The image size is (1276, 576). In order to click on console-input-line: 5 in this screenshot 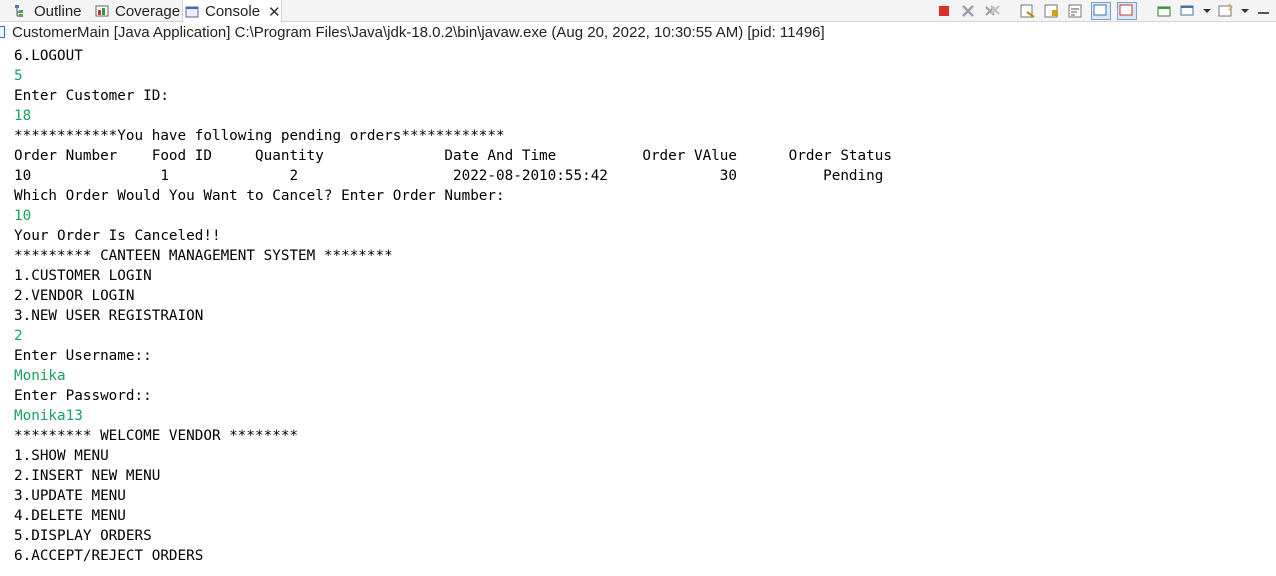, I will do `click(18, 76)`.